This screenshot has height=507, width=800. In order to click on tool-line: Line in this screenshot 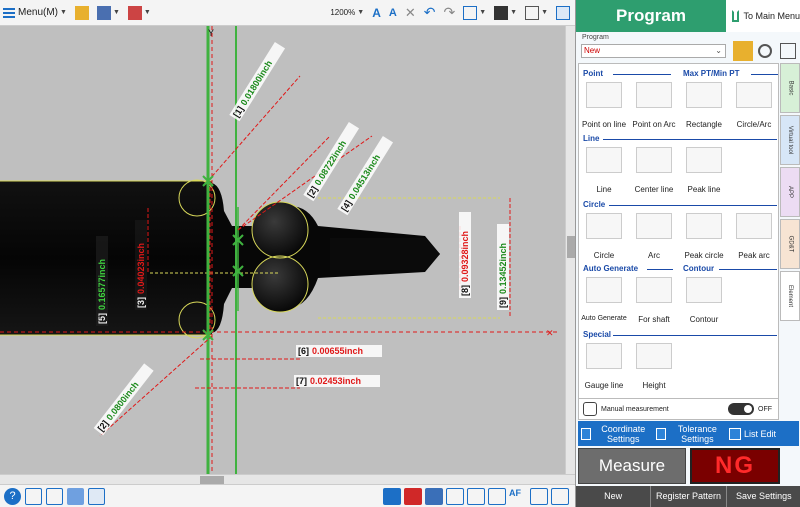, I will do `click(604, 170)`.